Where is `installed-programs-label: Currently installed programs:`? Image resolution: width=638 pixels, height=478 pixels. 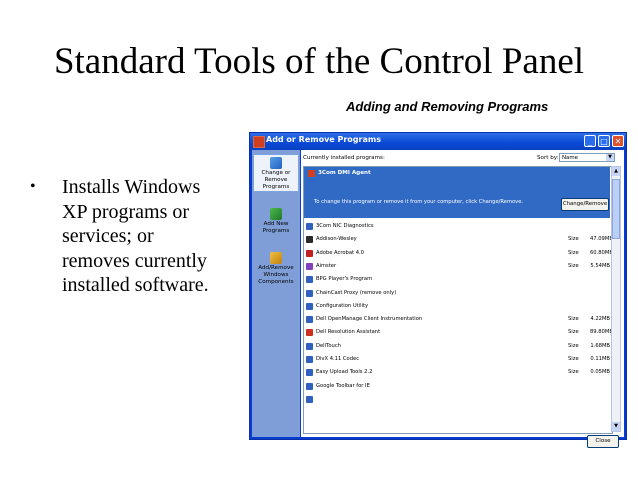
installed-programs-label: Currently installed programs: is located at coordinates (344, 158).